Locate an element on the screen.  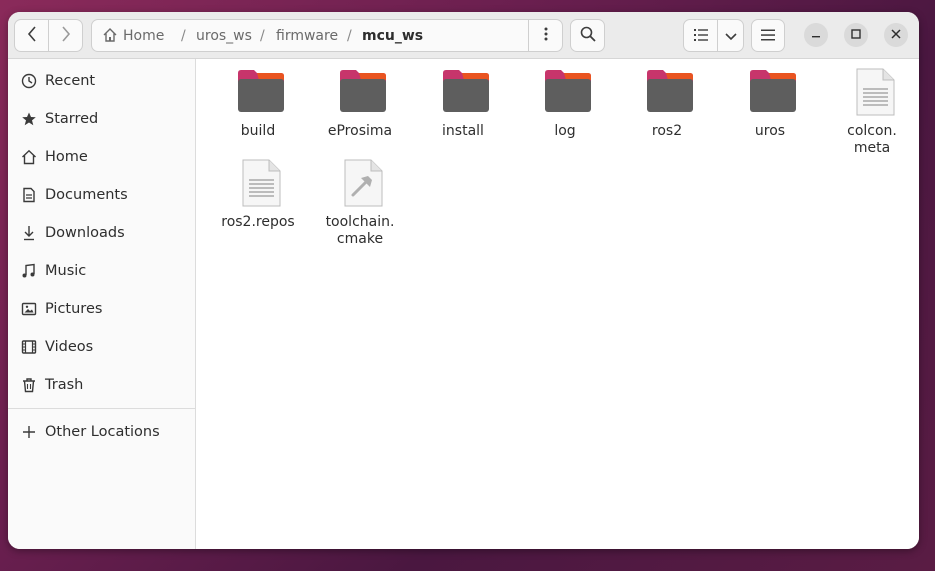
sidebar-item-recent: Recent is located at coordinates (101, 81).